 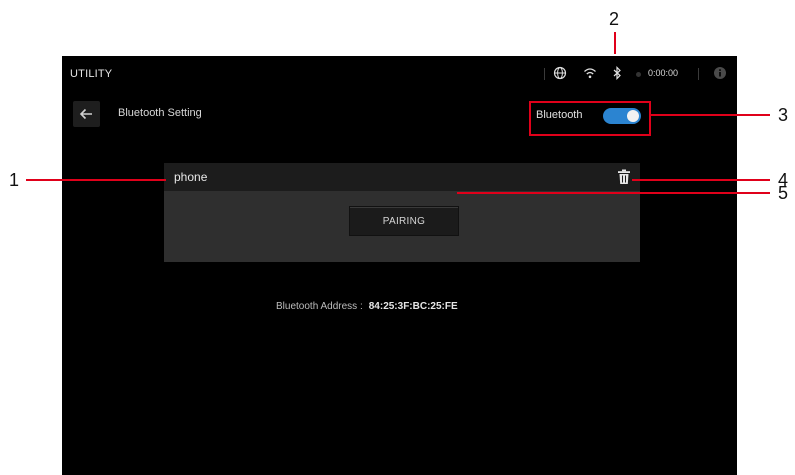 What do you see at coordinates (560, 73) in the screenshot?
I see `globe-icon` at bounding box center [560, 73].